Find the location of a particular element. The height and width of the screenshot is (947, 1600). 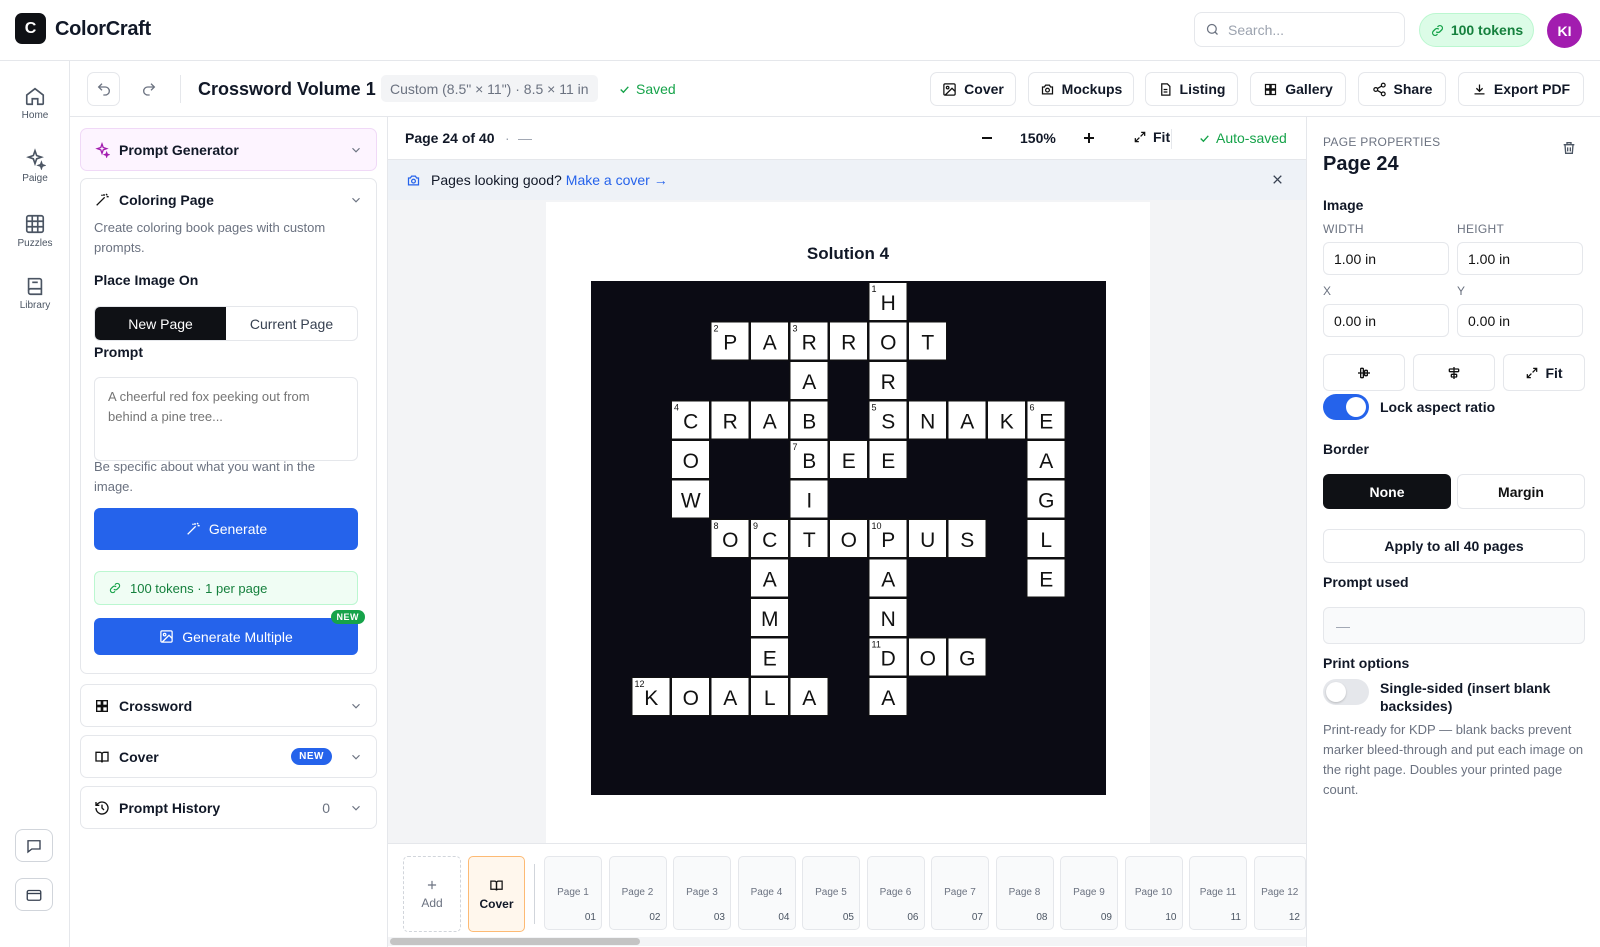

share-button: Share is located at coordinates (1402, 89).